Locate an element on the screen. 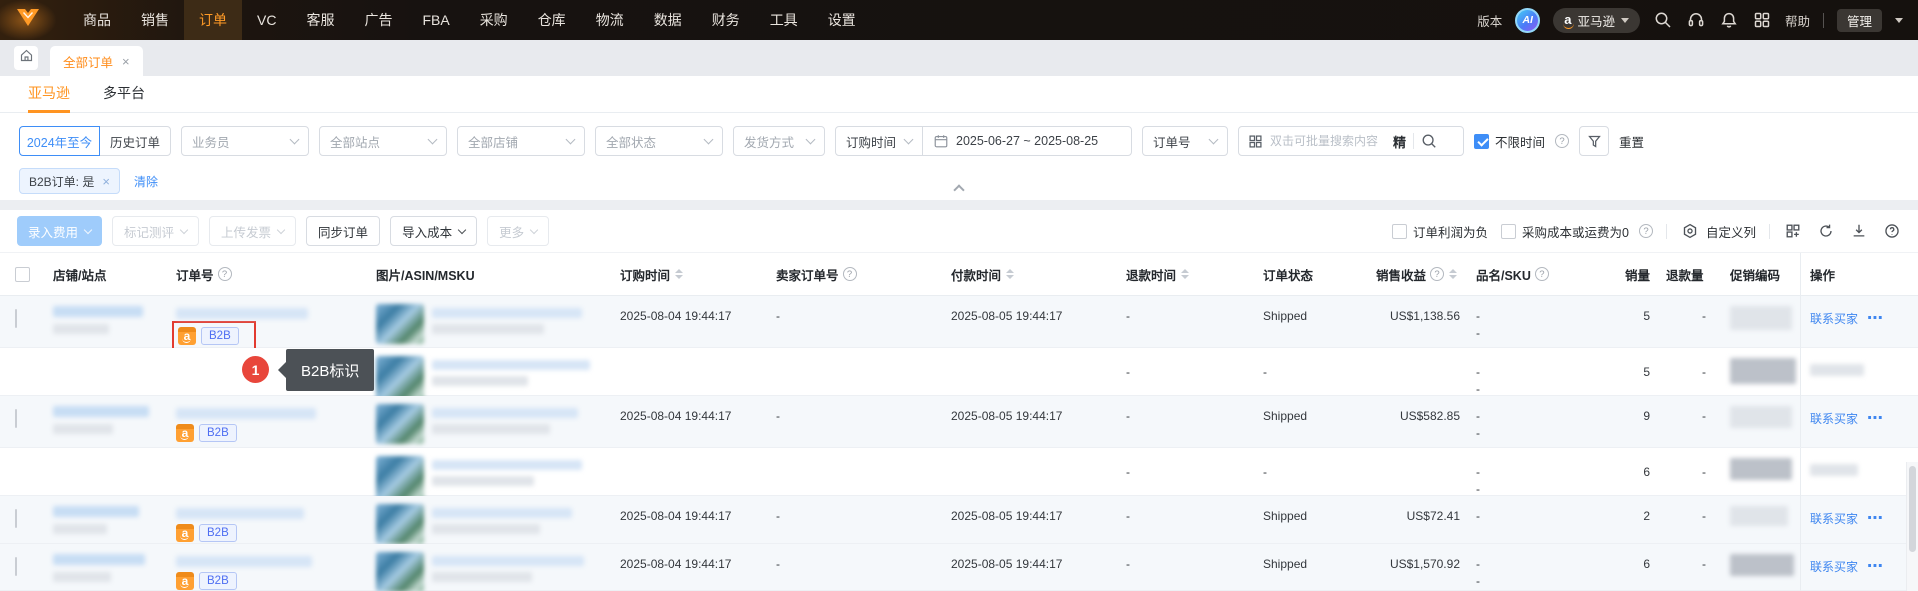 The width and height of the screenshot is (1918, 591). clear-filters-link: 清除 is located at coordinates (146, 181).